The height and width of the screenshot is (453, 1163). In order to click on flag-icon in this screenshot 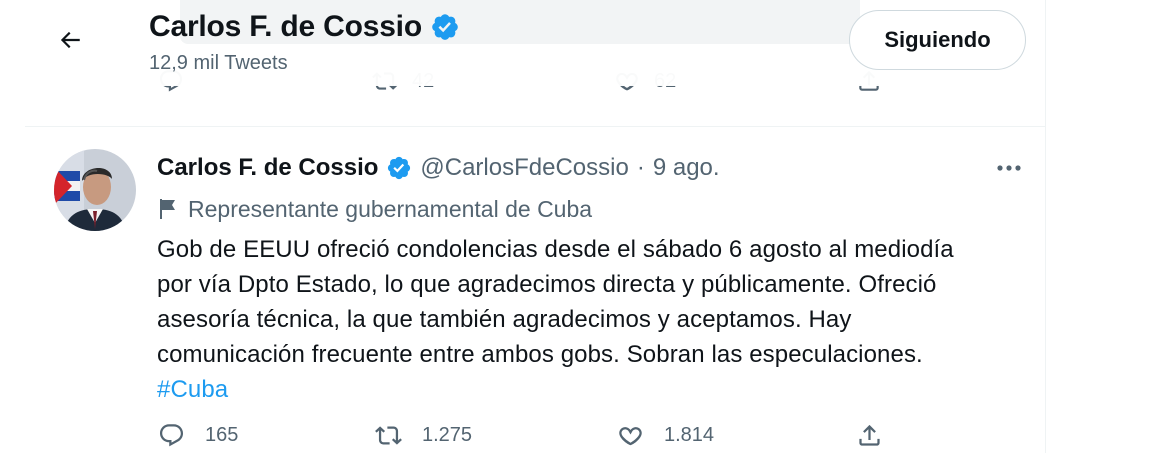, I will do `click(167, 209)`.